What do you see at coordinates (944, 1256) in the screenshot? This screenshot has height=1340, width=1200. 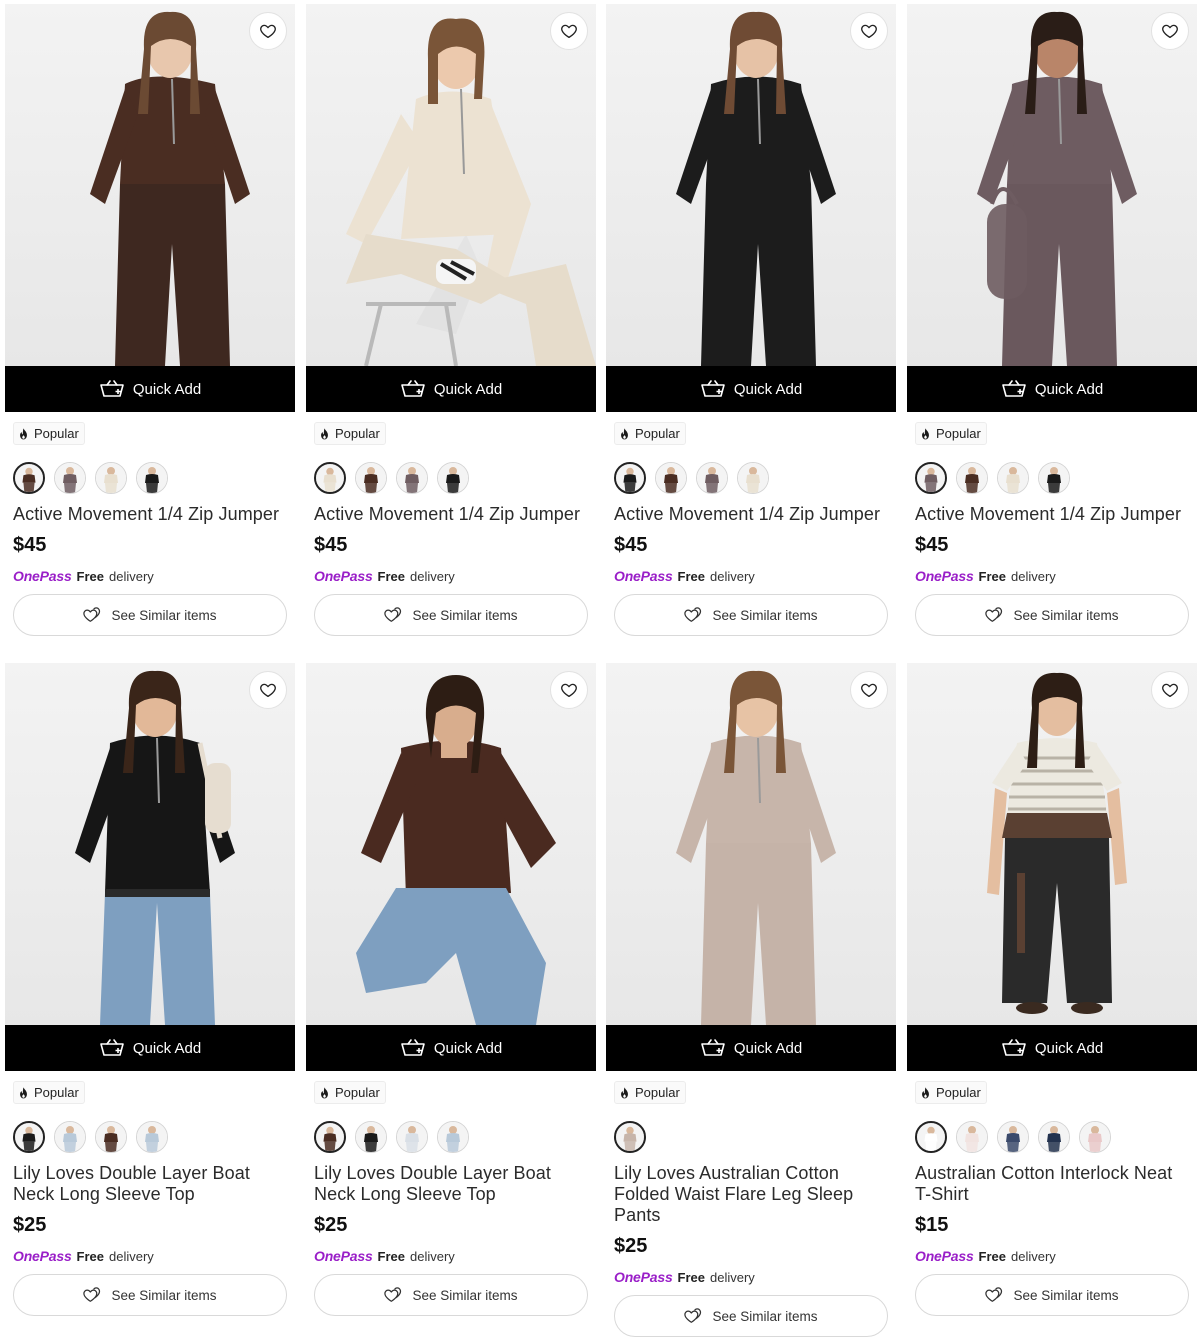 I see `onepass-logo: OnePass` at bounding box center [944, 1256].